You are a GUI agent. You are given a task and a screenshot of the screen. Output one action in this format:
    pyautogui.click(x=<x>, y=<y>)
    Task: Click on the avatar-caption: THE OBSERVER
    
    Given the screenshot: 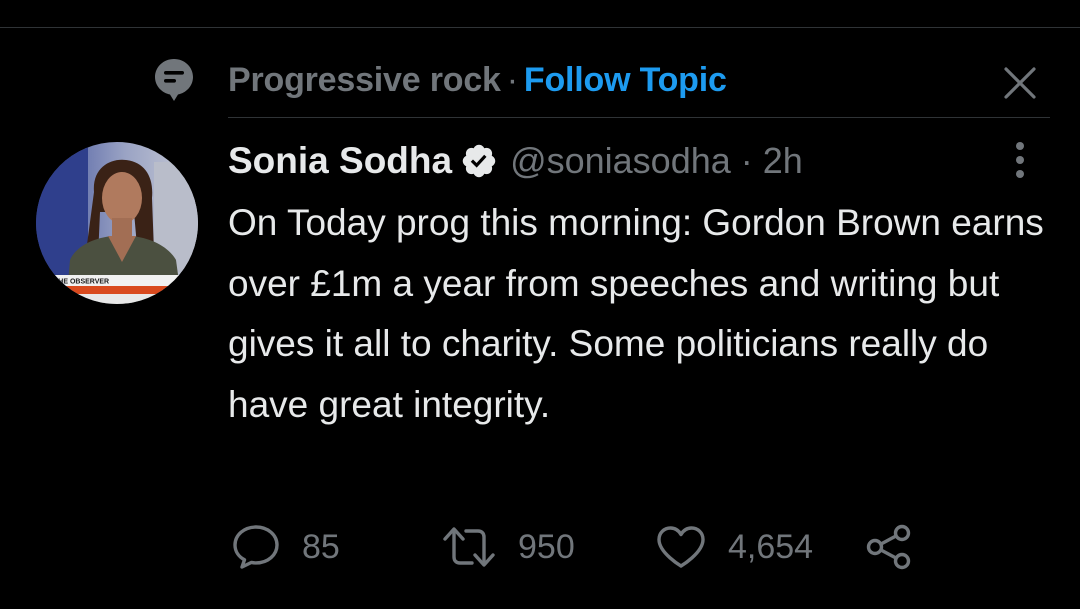 What is the action you would take?
    pyautogui.click(x=81, y=282)
    